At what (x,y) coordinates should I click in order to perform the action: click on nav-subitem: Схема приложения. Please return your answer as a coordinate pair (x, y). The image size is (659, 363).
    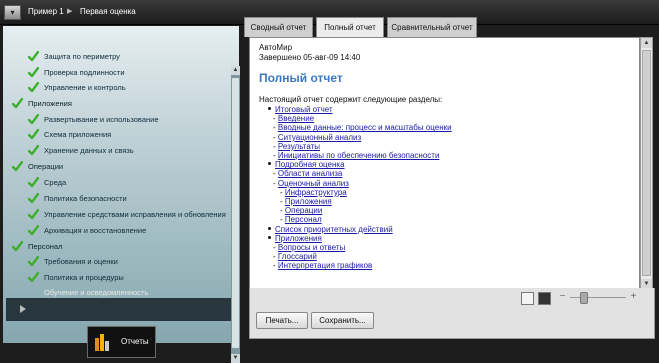
    Looking at the image, I should click on (77, 135).